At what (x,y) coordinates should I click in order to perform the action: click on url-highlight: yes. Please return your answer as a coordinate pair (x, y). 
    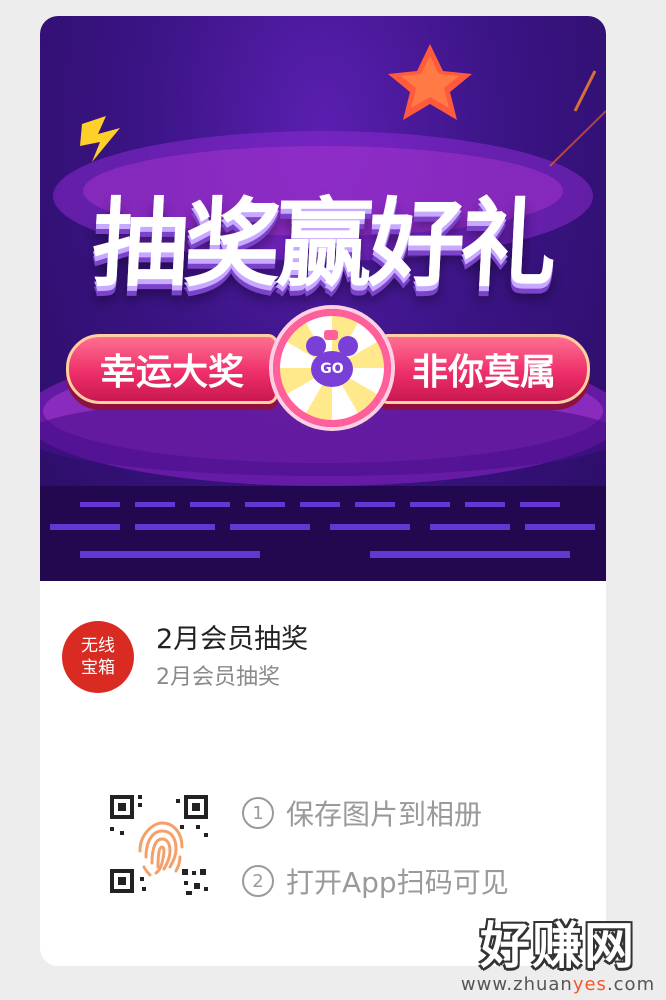
    Looking at the image, I should click on (589, 984).